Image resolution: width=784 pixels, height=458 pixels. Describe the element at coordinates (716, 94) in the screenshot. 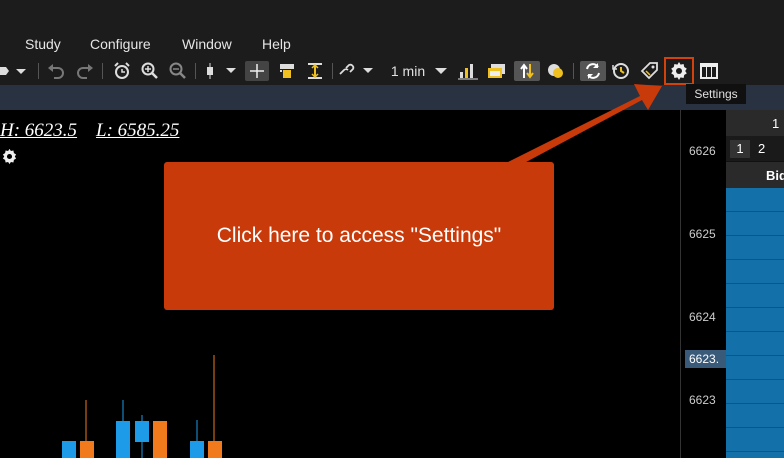

I see `settings-tooltip: Settings` at that location.